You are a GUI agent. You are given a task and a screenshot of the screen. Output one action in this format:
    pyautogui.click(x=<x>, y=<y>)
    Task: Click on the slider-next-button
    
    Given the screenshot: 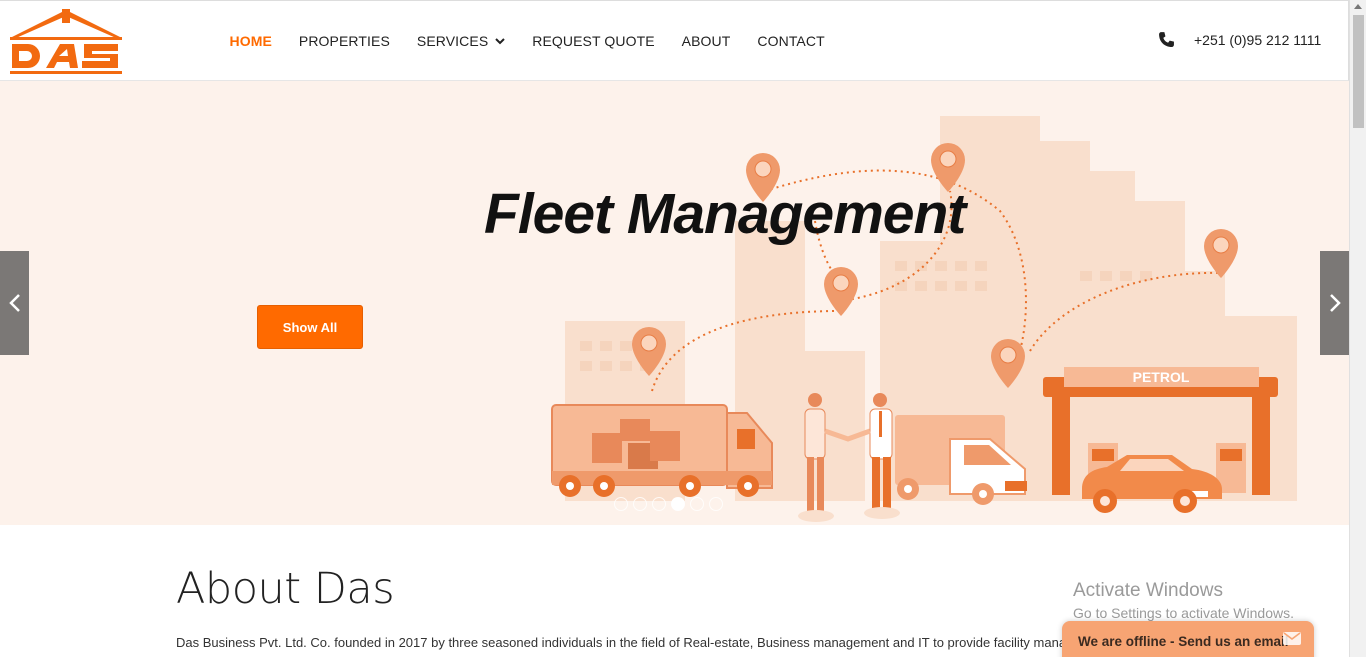 What is the action you would take?
    pyautogui.click(x=1334, y=303)
    